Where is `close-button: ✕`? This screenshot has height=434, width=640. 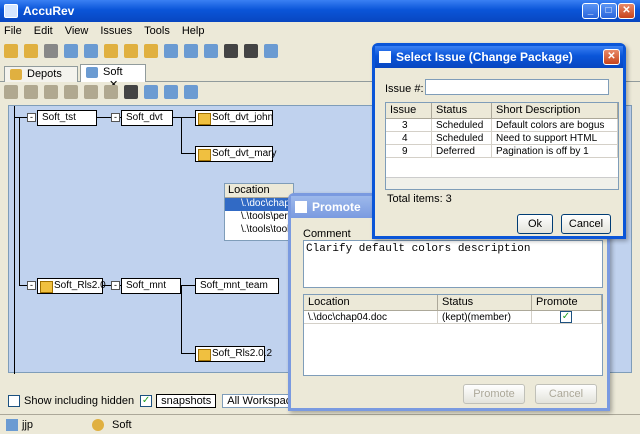 close-button: ✕ is located at coordinates (626, 11).